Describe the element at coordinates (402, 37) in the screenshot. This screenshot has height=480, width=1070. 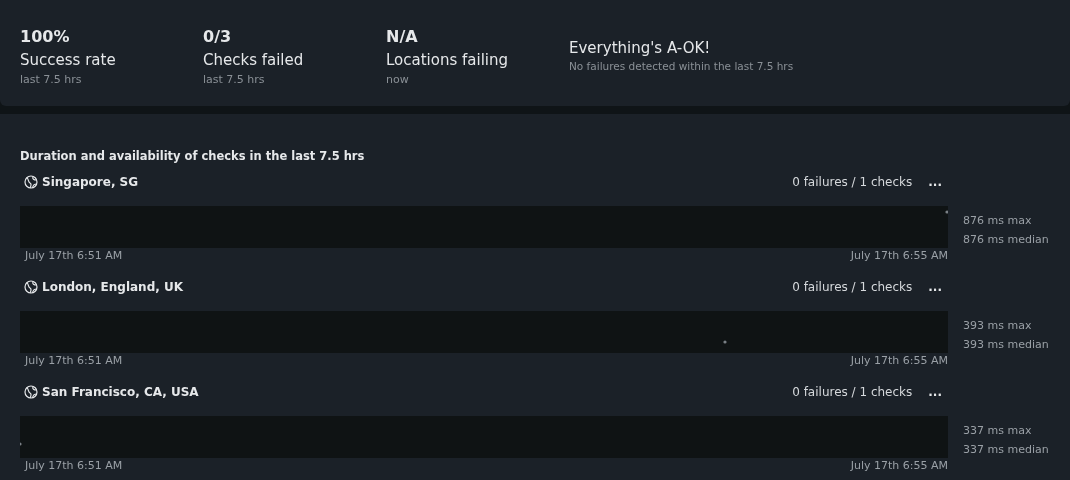
I see `stat-value: N/A` at that location.